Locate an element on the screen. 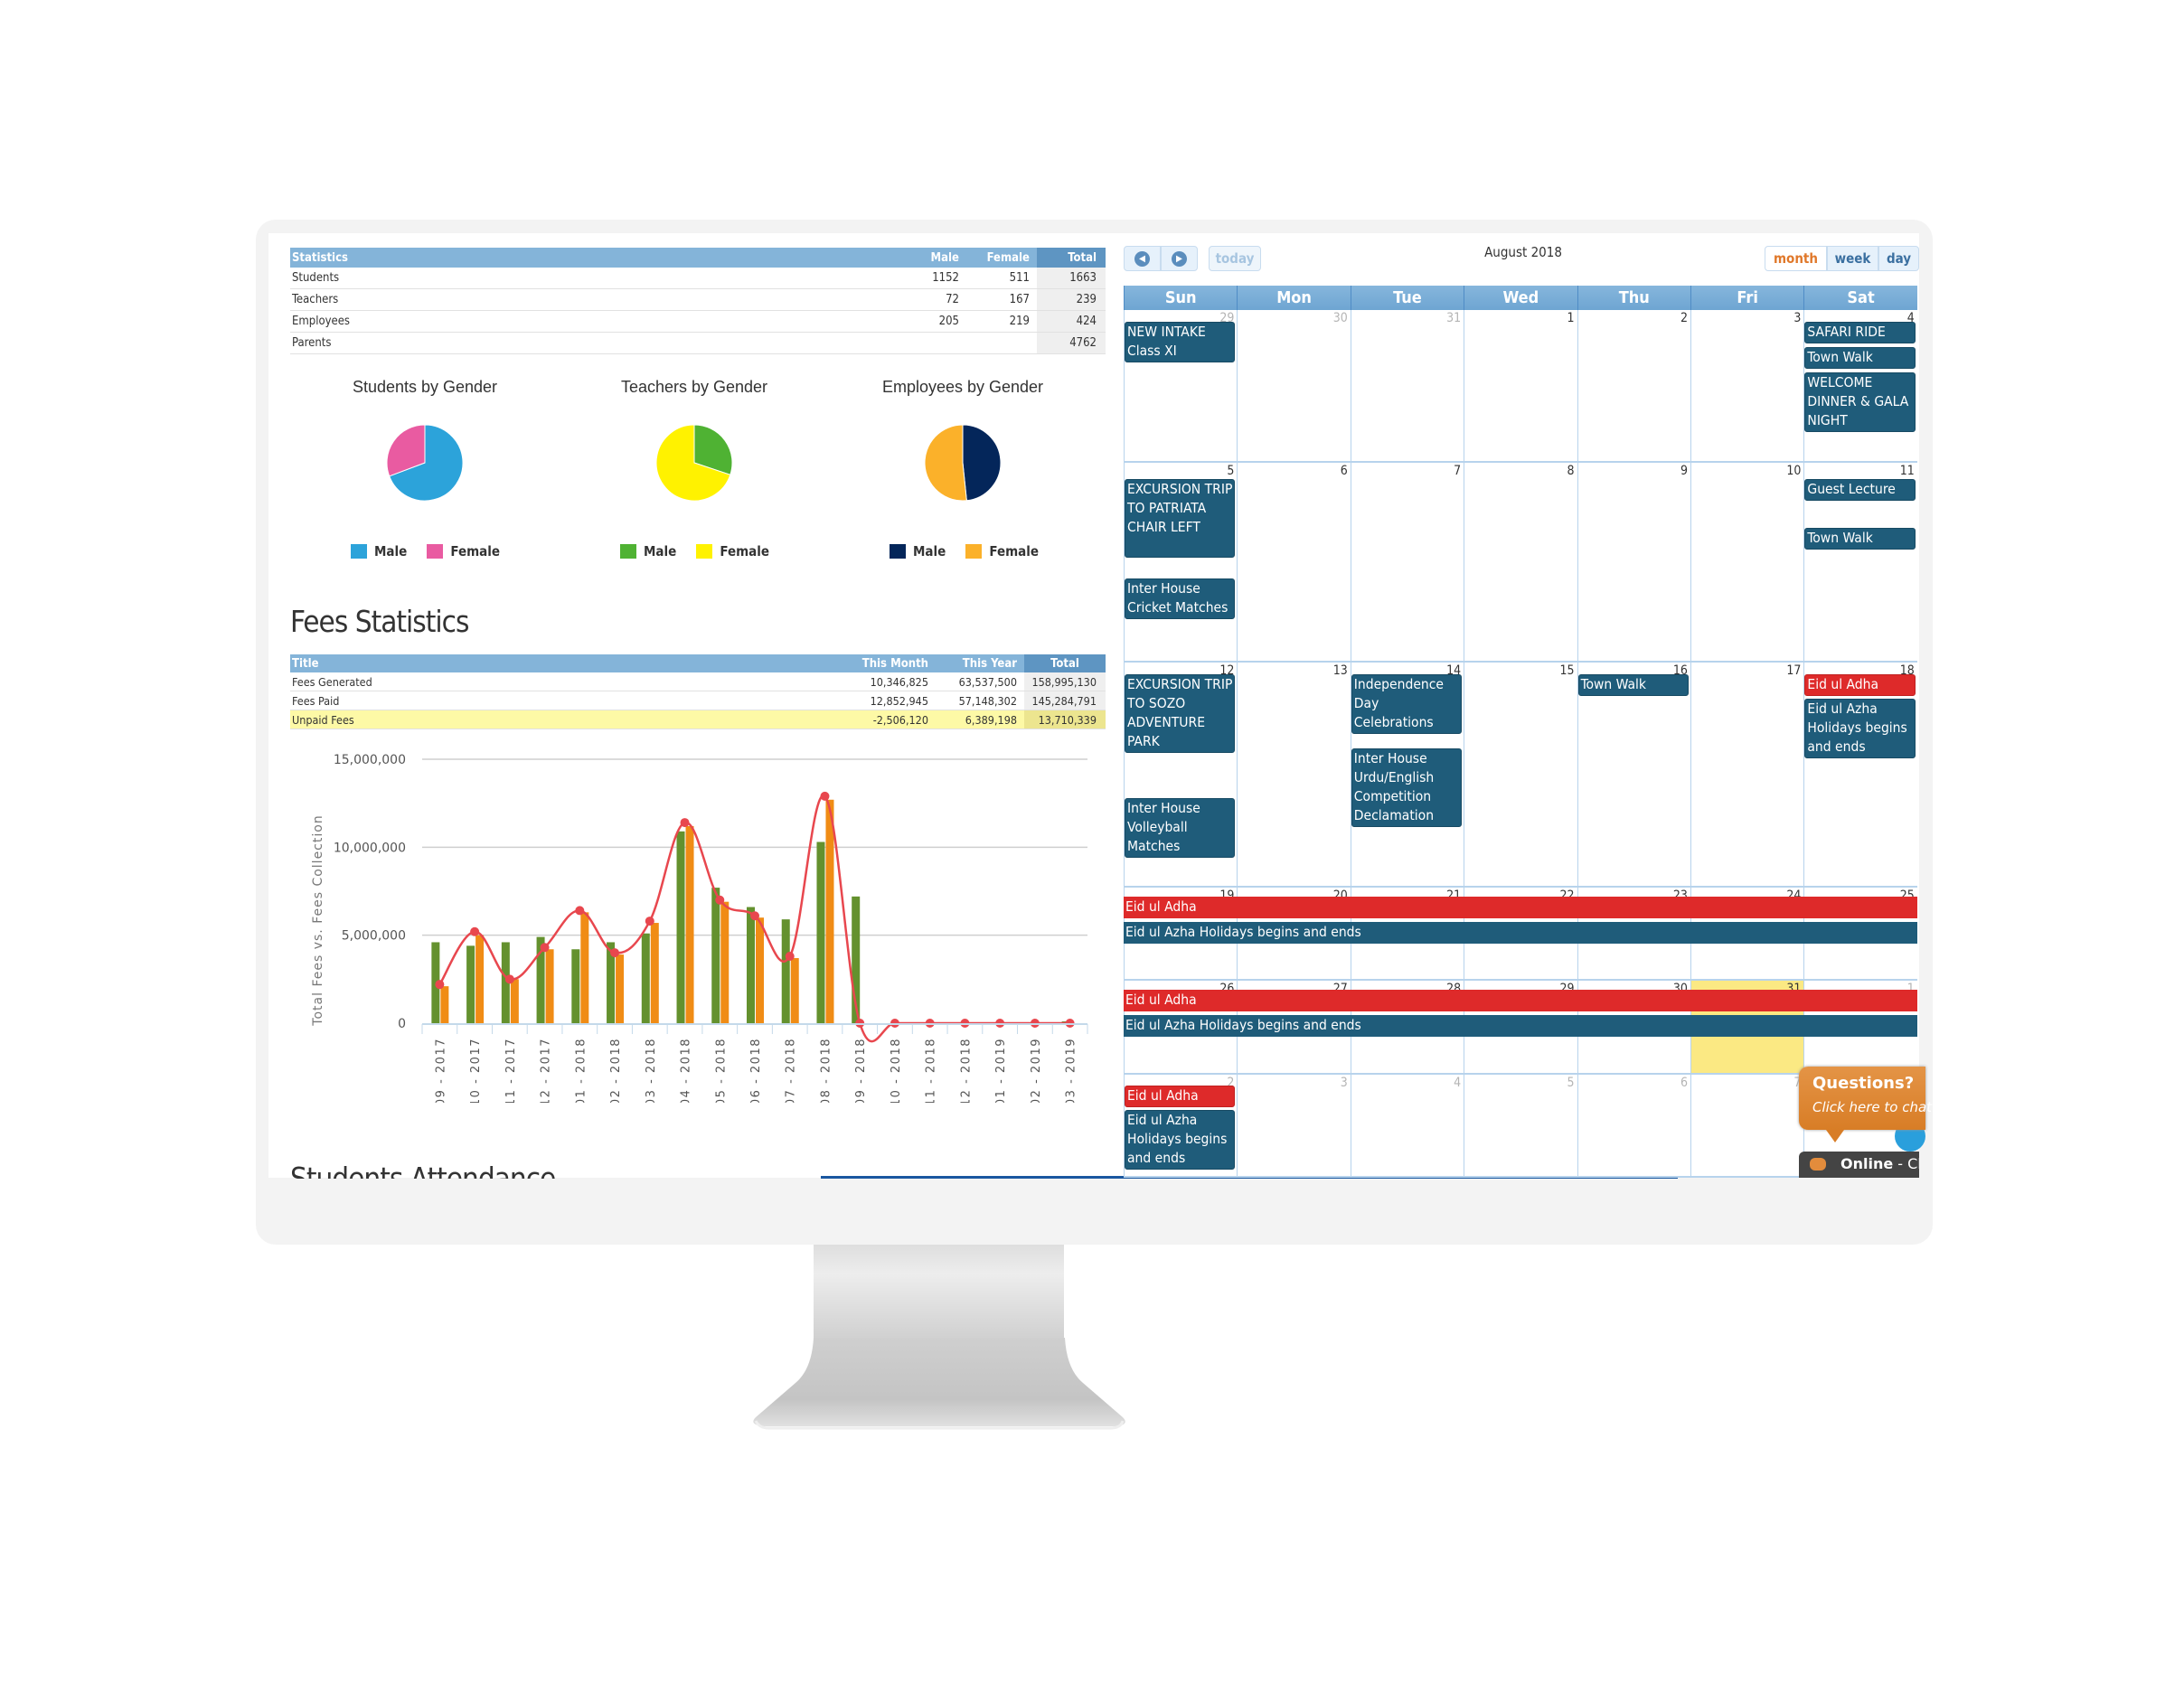 The height and width of the screenshot is (1683, 2184). calendar-day: 4 is located at coordinates (1407, 1125).